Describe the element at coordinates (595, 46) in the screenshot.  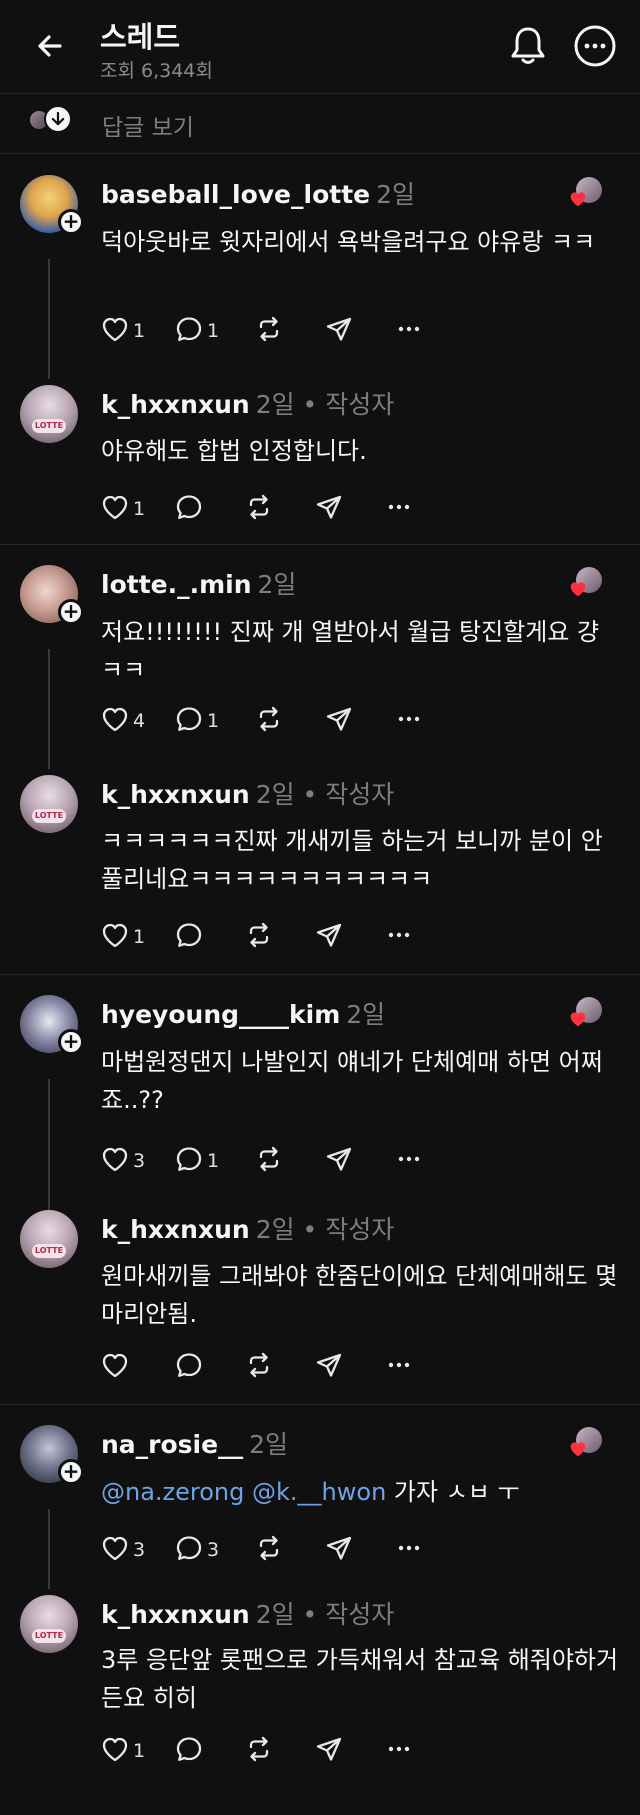
I see `more-circle-icon` at that location.